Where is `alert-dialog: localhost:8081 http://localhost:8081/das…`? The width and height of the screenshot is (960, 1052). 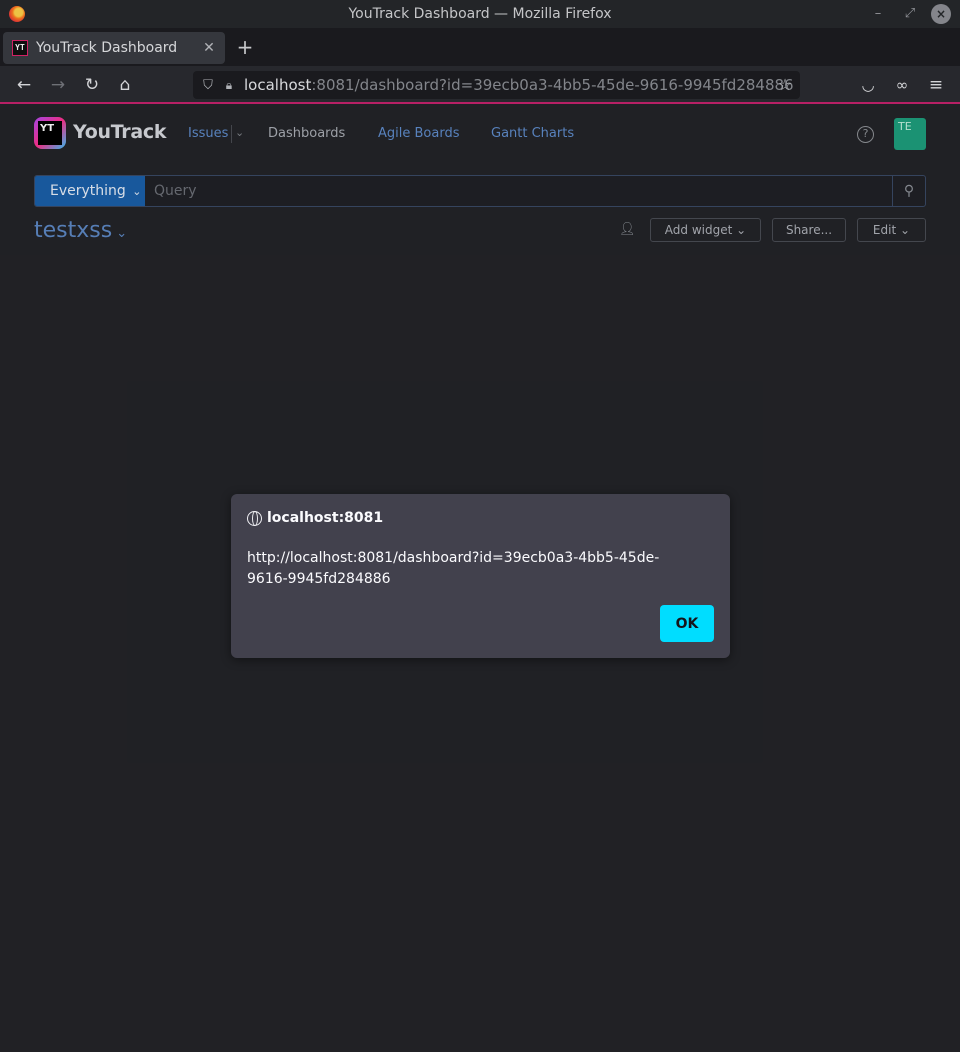 alert-dialog: localhost:8081 http://localhost:8081/das… is located at coordinates (480, 576).